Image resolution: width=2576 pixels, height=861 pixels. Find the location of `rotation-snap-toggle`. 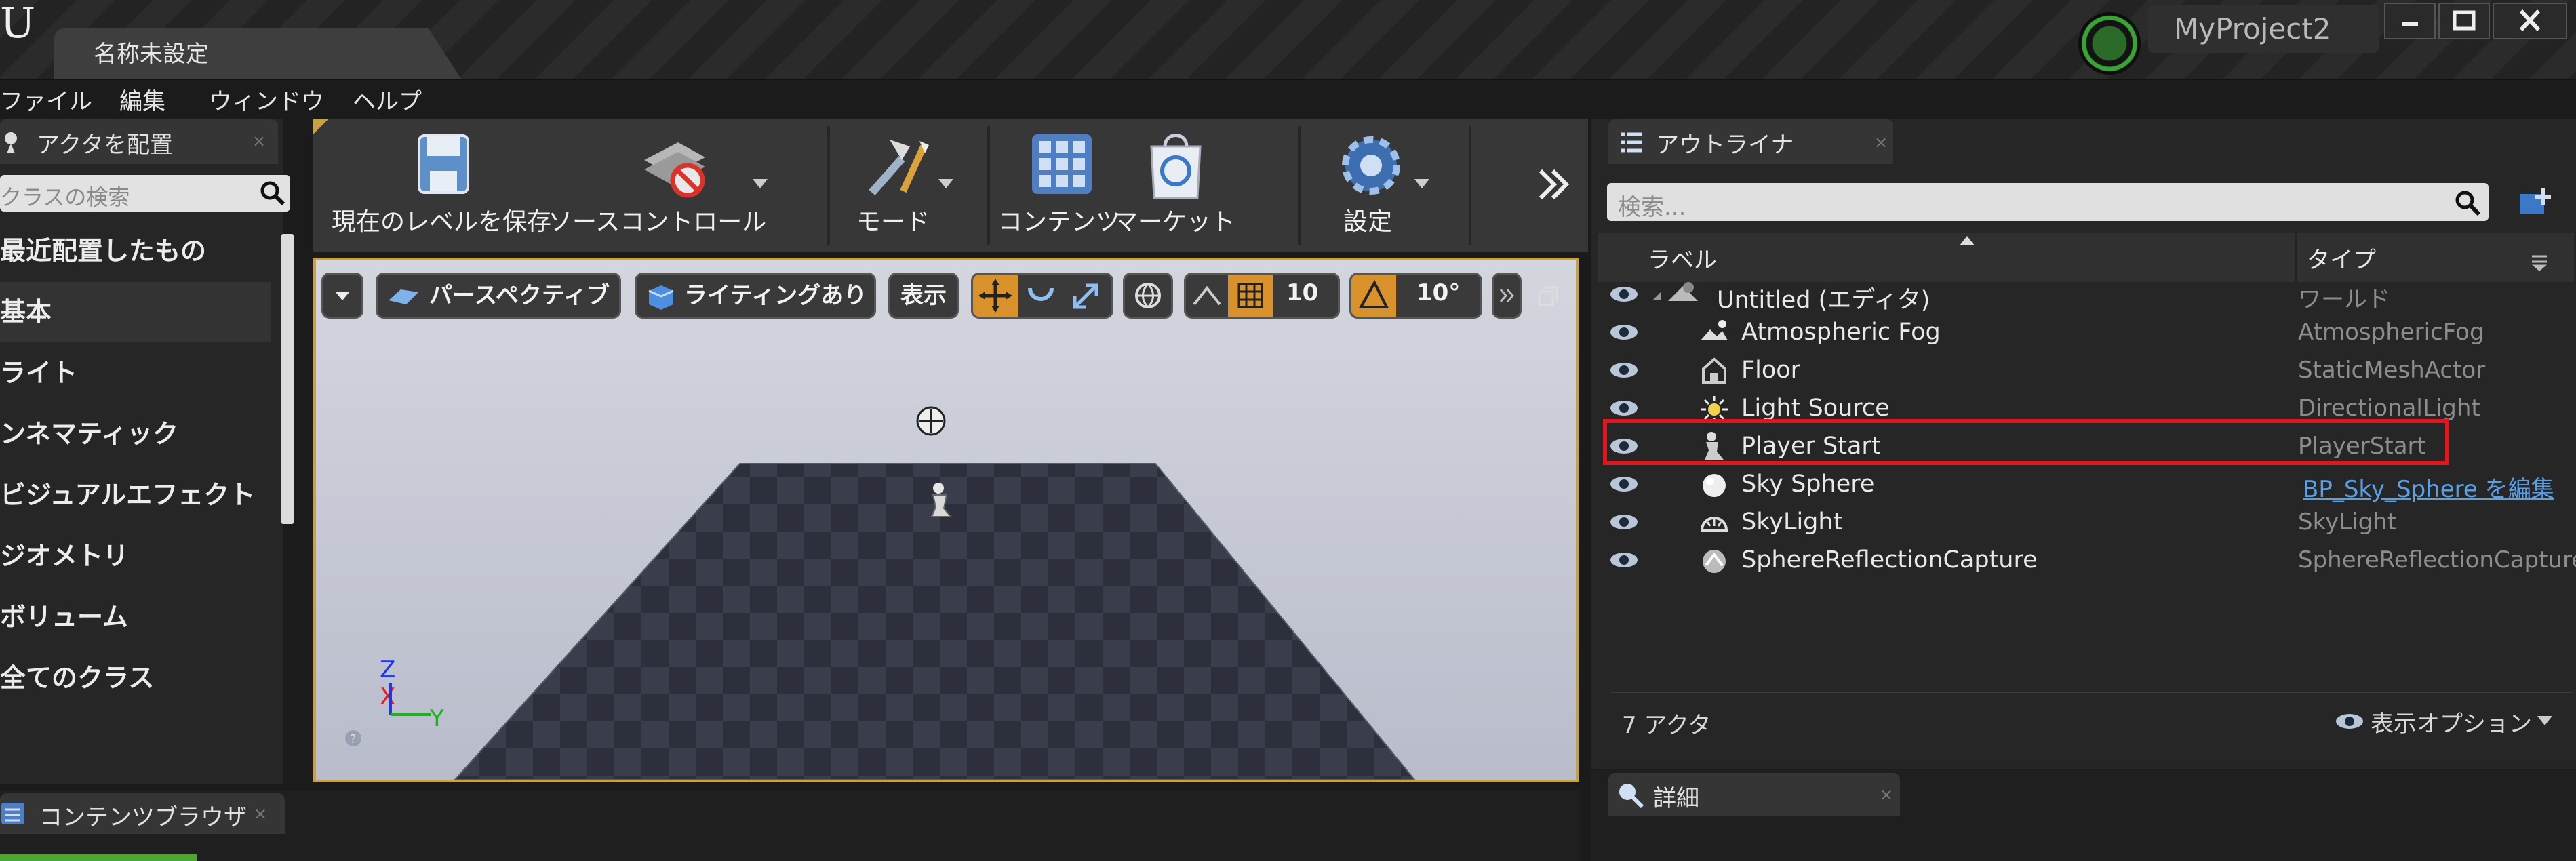

rotation-snap-toggle is located at coordinates (1374, 296).